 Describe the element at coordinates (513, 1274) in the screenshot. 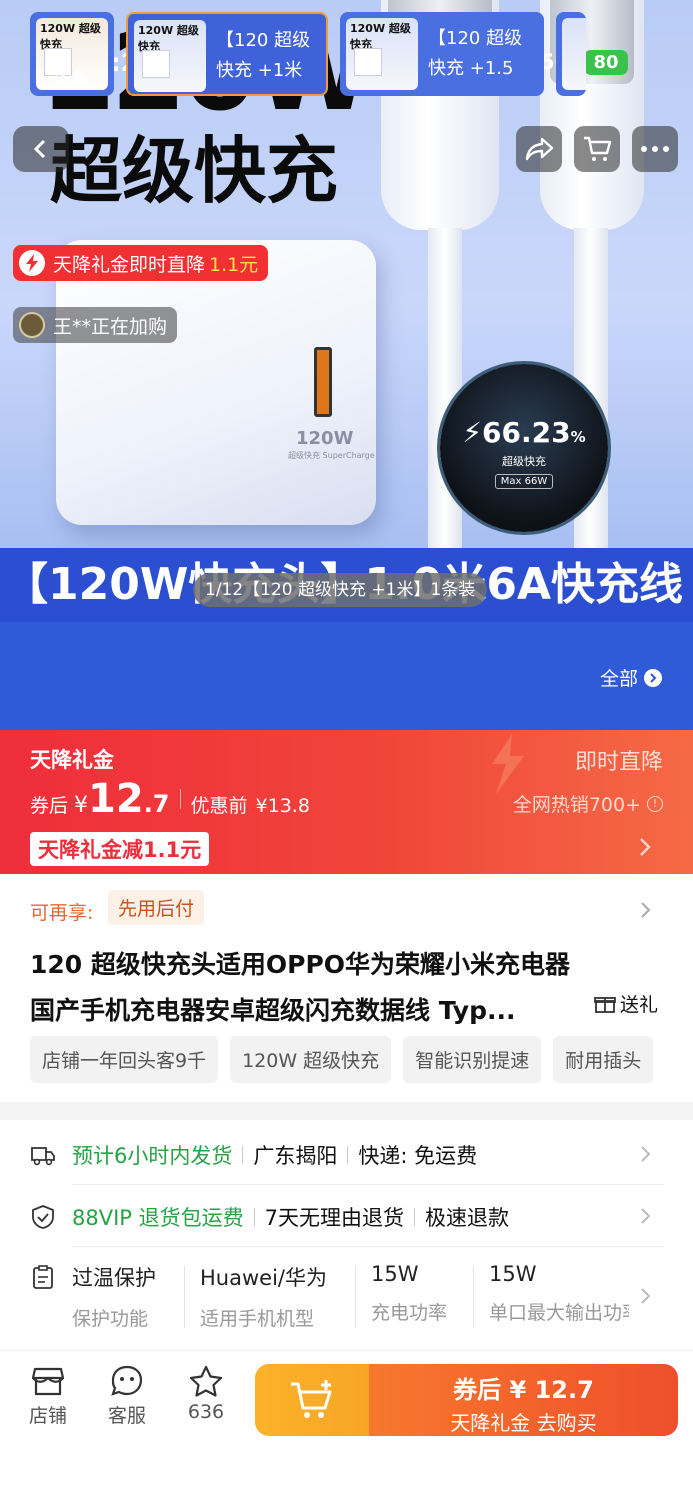

I see `spec-value: 15W` at that location.